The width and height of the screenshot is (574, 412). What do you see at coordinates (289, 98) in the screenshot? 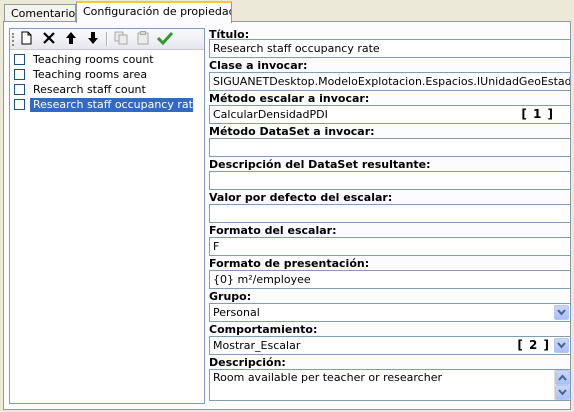
I see `metodo-escalar-label: Método escalar a invocar:` at bounding box center [289, 98].